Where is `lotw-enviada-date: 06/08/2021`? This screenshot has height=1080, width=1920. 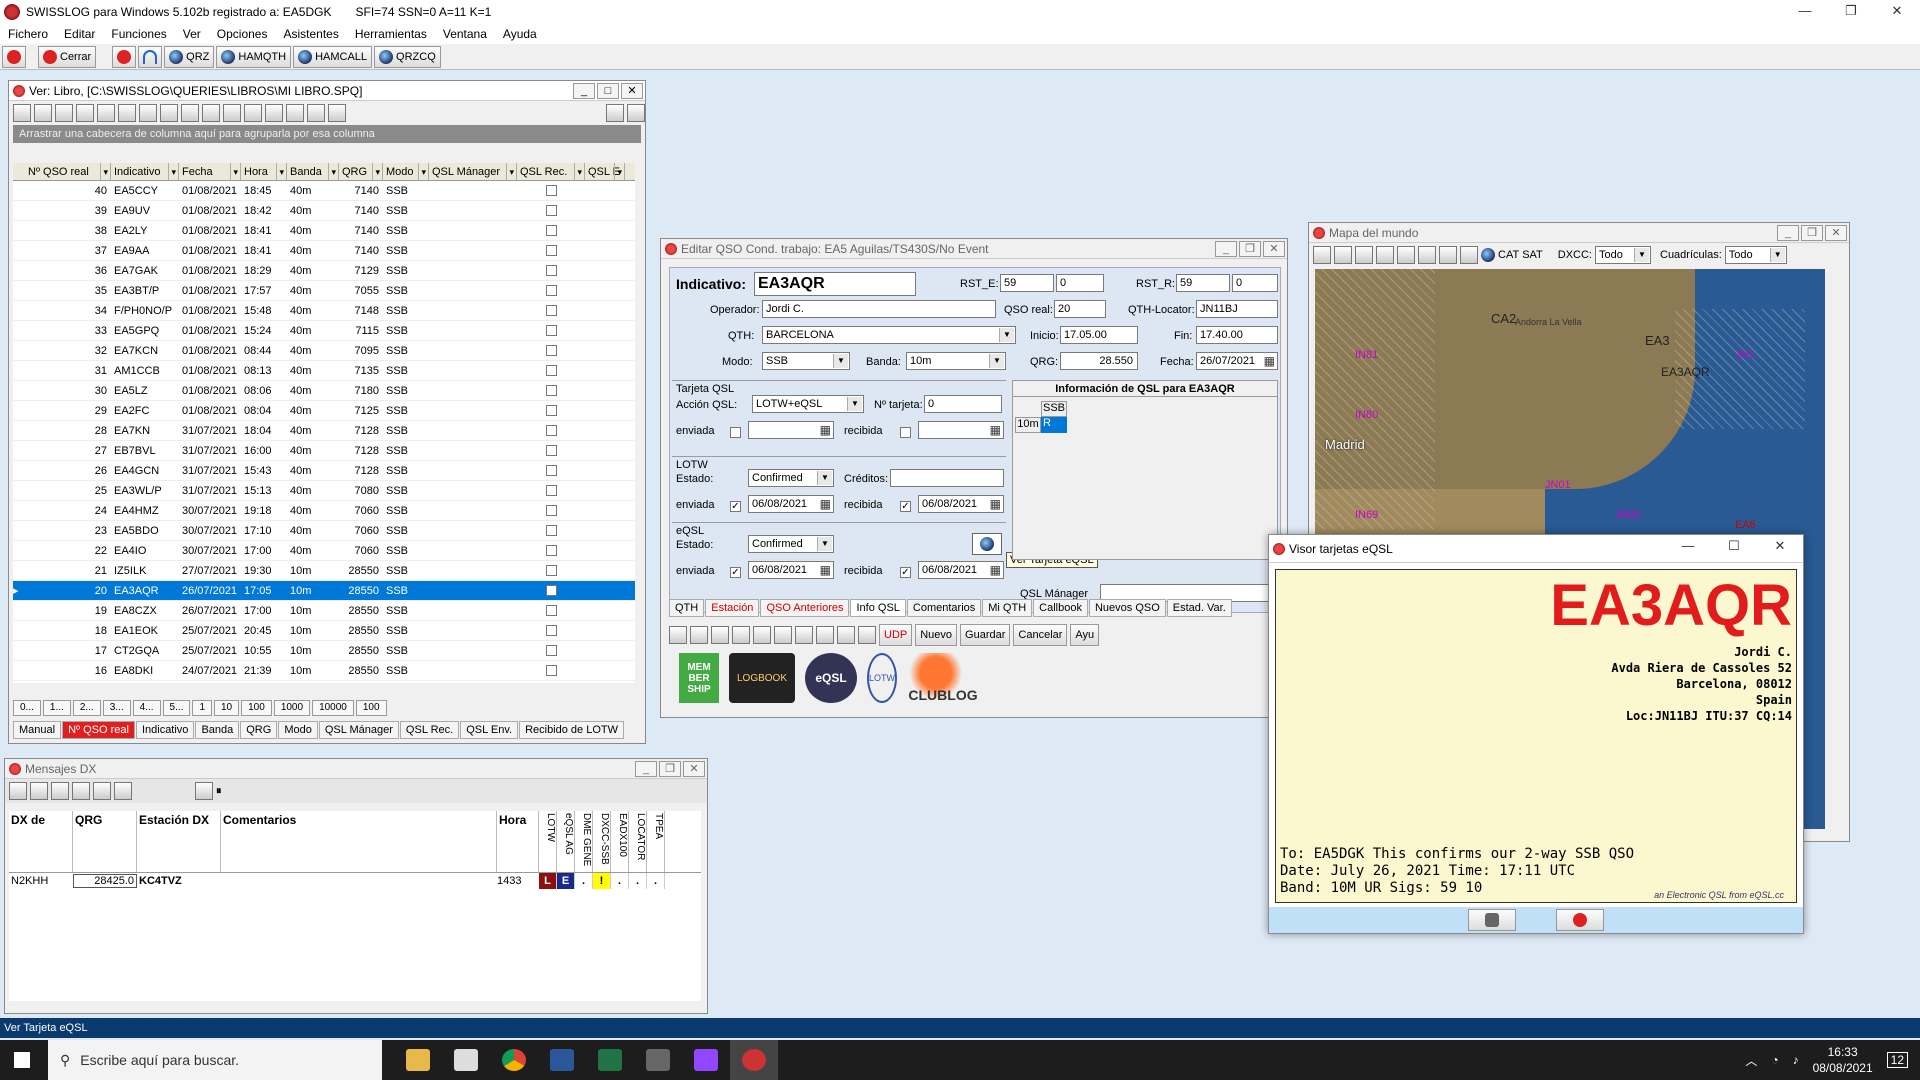 lotw-enviada-date: 06/08/2021 is located at coordinates (791, 504).